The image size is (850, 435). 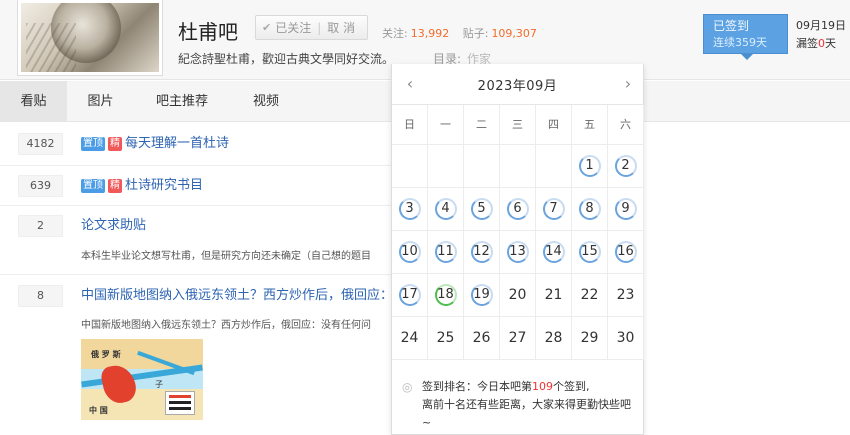 I want to click on calendar-weekday: 三, so click(x=518, y=125).